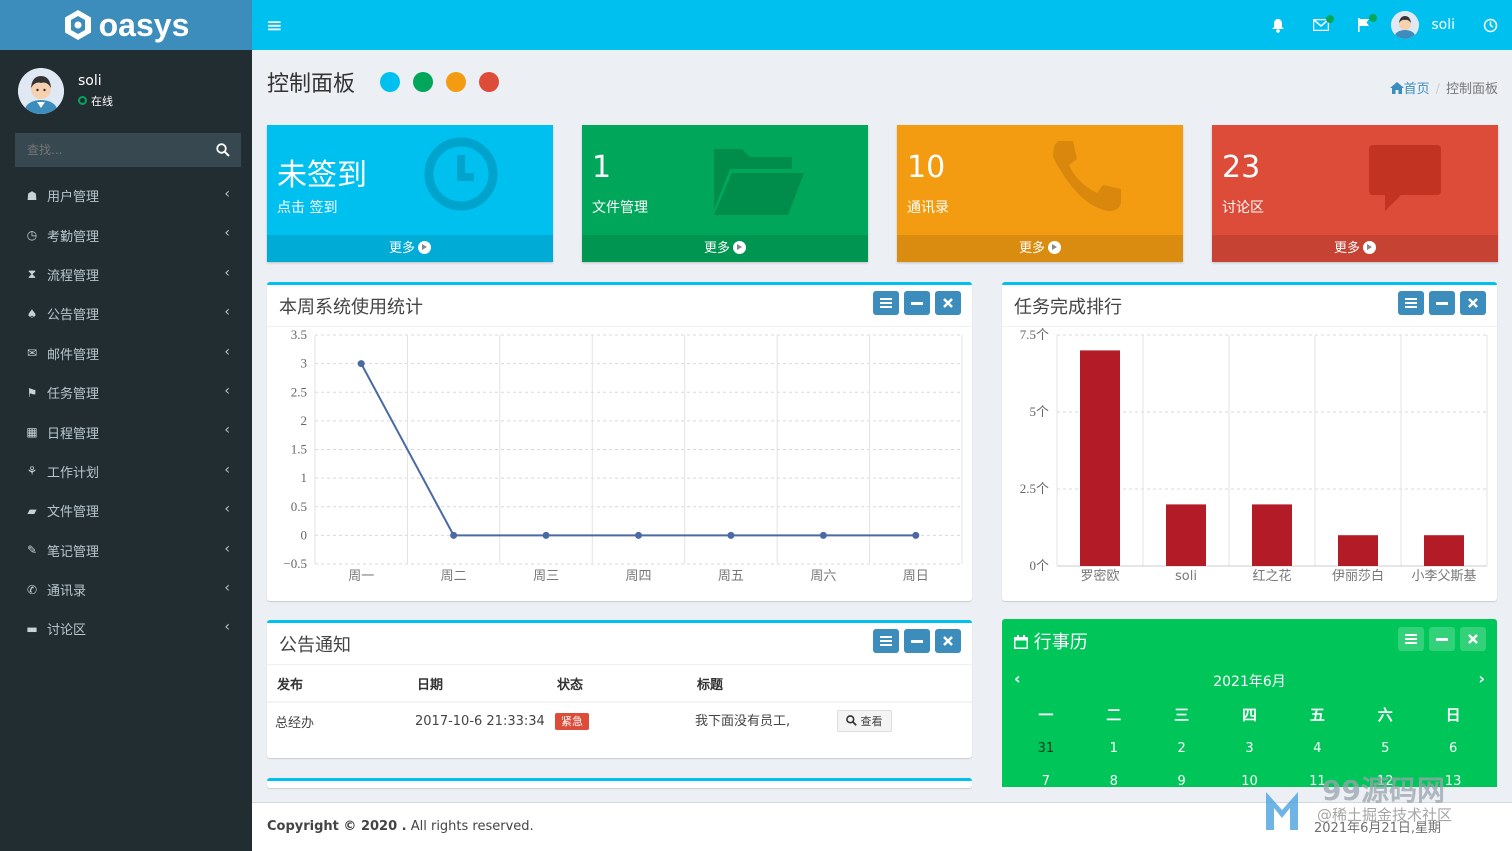  Describe the element at coordinates (823, 535) in the screenshot. I see `data-point` at that location.